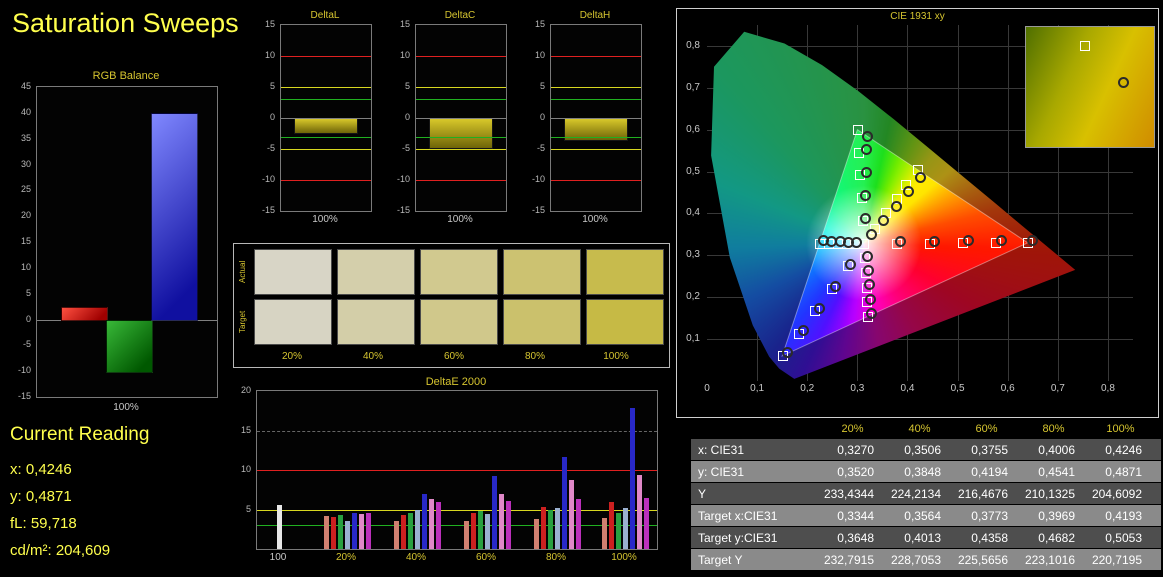  I want to click on cie-ytick: 0,6, so click(693, 129).